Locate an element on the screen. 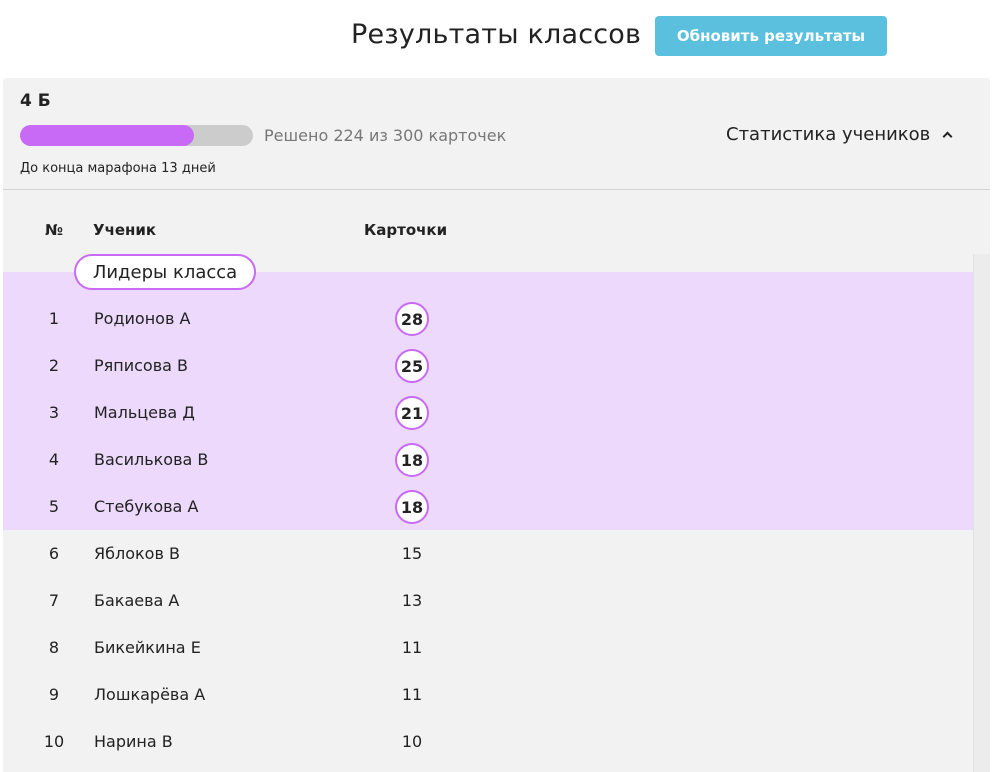 This screenshot has width=994, height=772. leader-row: 4 Василькова В 18 is located at coordinates (488, 460).